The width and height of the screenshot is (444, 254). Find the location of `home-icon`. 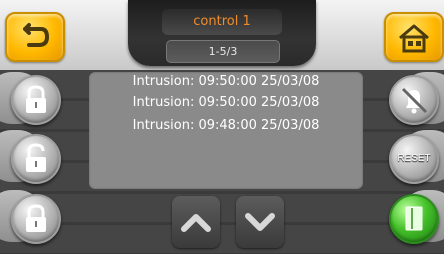

home-icon is located at coordinates (414, 38).